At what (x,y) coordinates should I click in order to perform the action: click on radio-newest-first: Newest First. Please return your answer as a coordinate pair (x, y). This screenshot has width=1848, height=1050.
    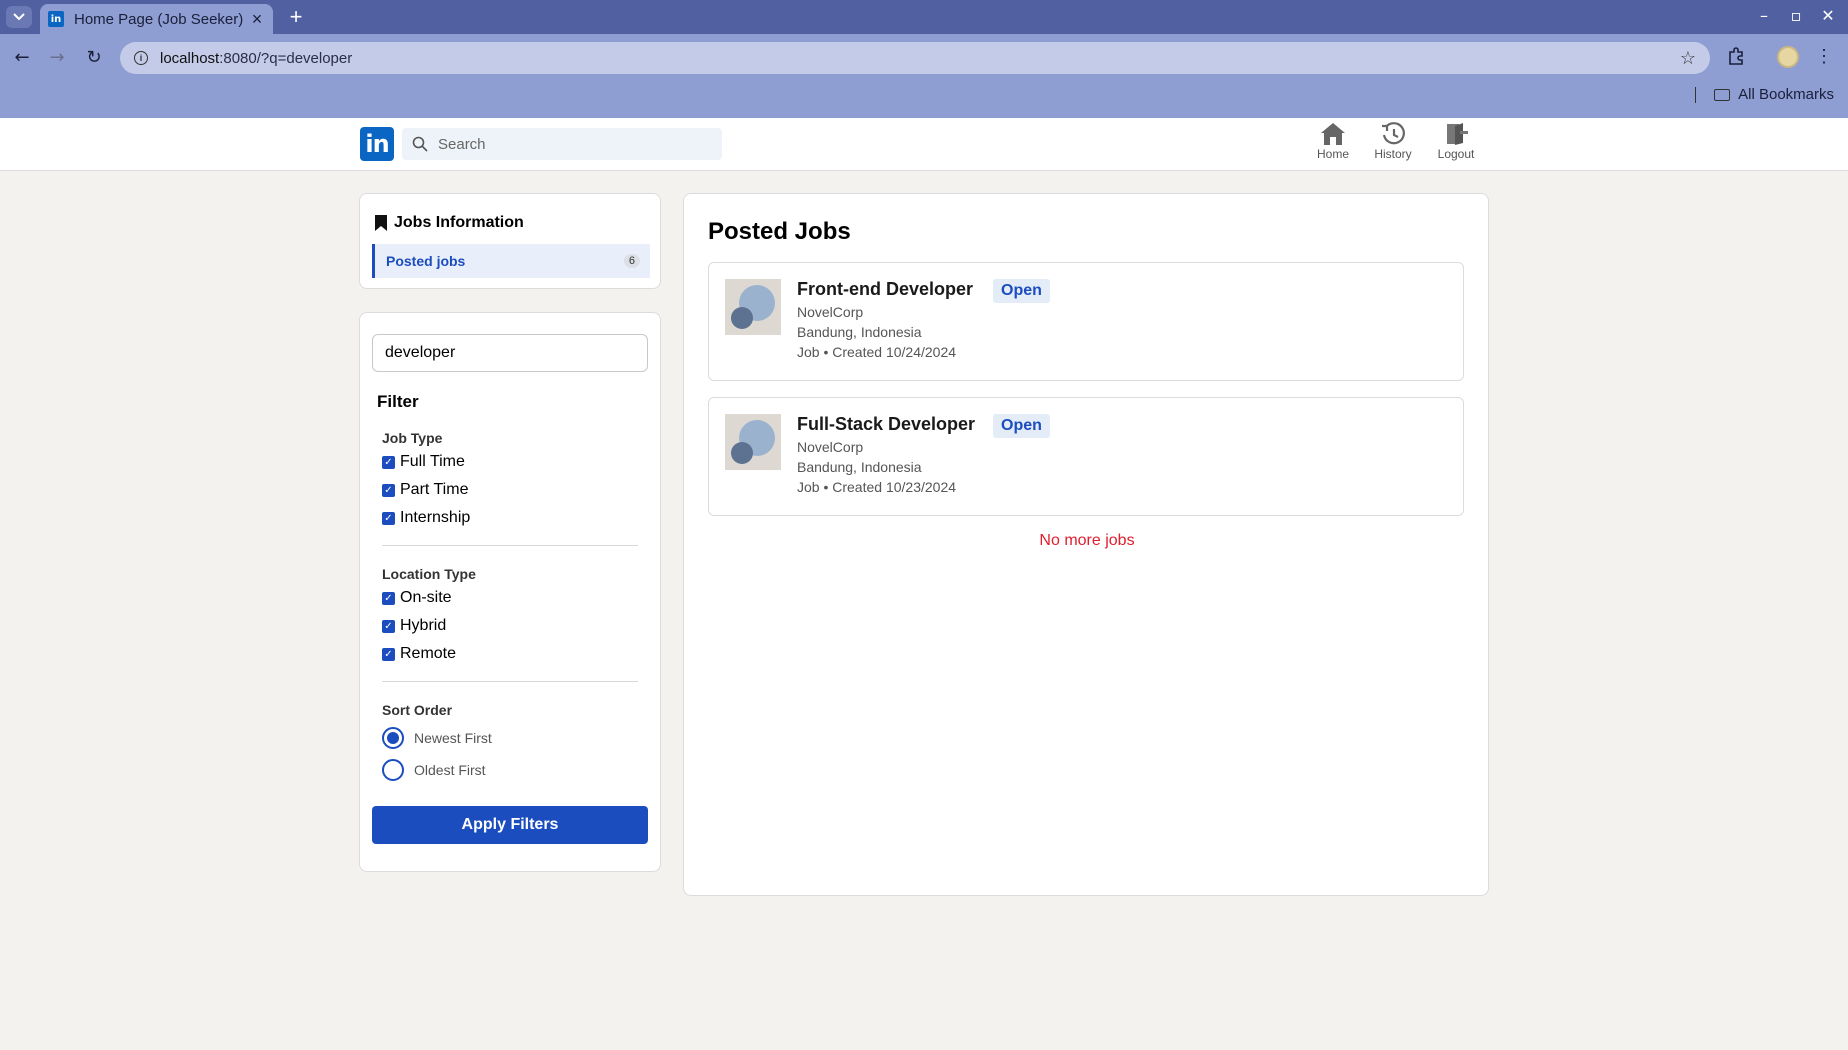
    Looking at the image, I should click on (437, 738).